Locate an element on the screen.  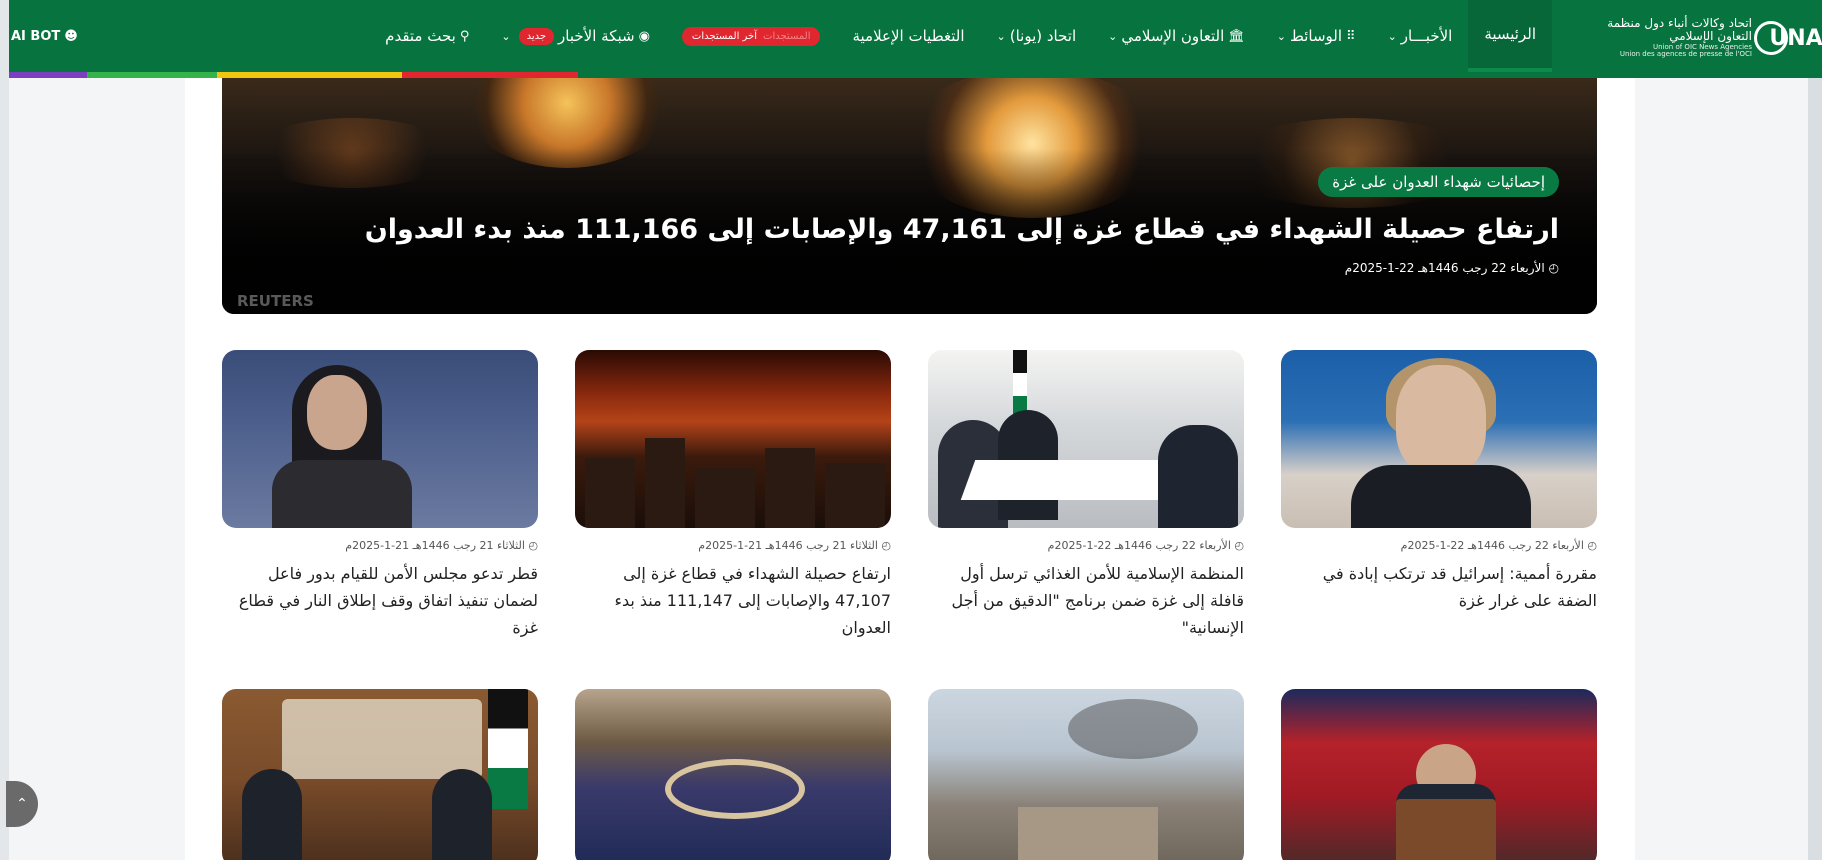
nav-item-label: الرئيسية is located at coordinates (1510, 34).